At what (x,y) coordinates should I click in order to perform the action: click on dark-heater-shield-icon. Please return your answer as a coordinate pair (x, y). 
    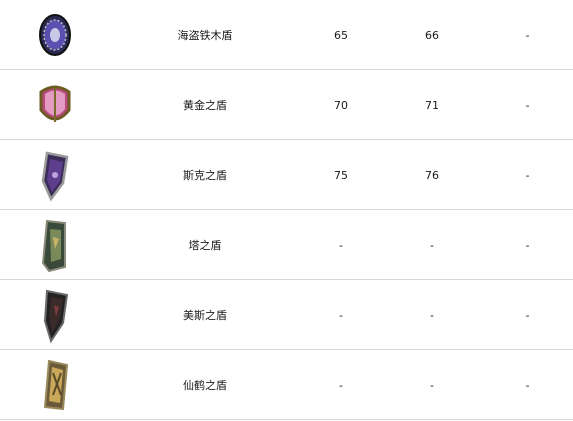
    Looking at the image, I should click on (56, 316).